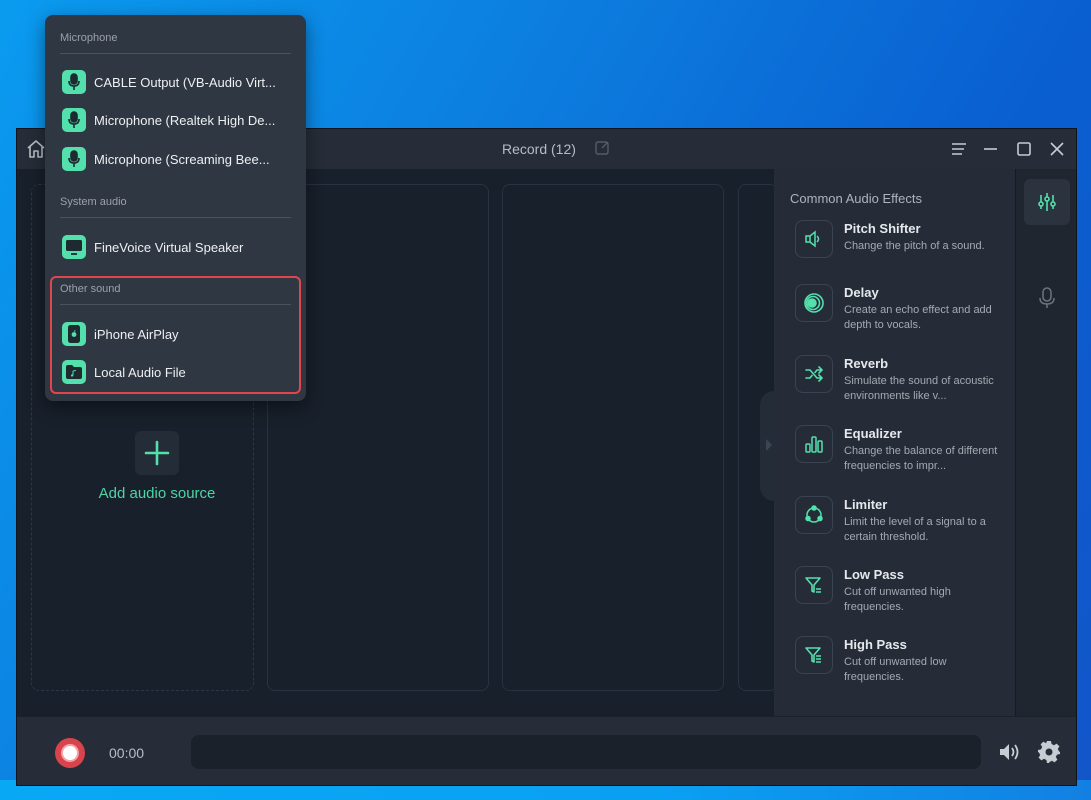  I want to click on speaker-icon, so click(812, 239).